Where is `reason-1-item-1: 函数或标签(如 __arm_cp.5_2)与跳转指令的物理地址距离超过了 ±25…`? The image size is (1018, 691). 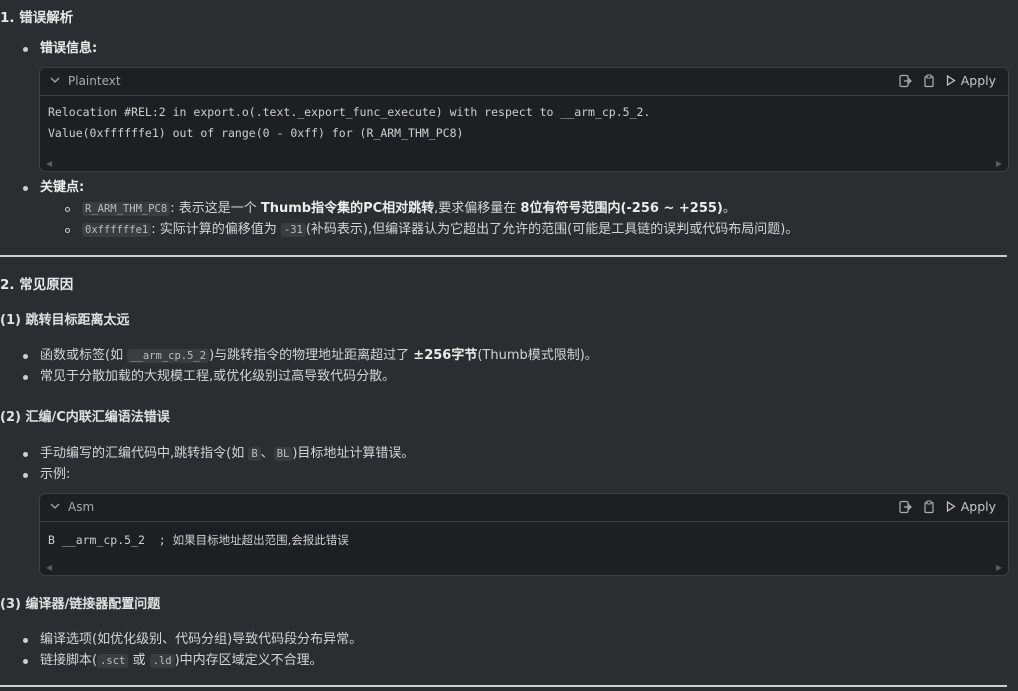
reason-1-item-1: 函数或标签(如 __arm_cp.5_2)与跳转指令的物理地址距离超过了 ±25… is located at coordinates (319, 356).